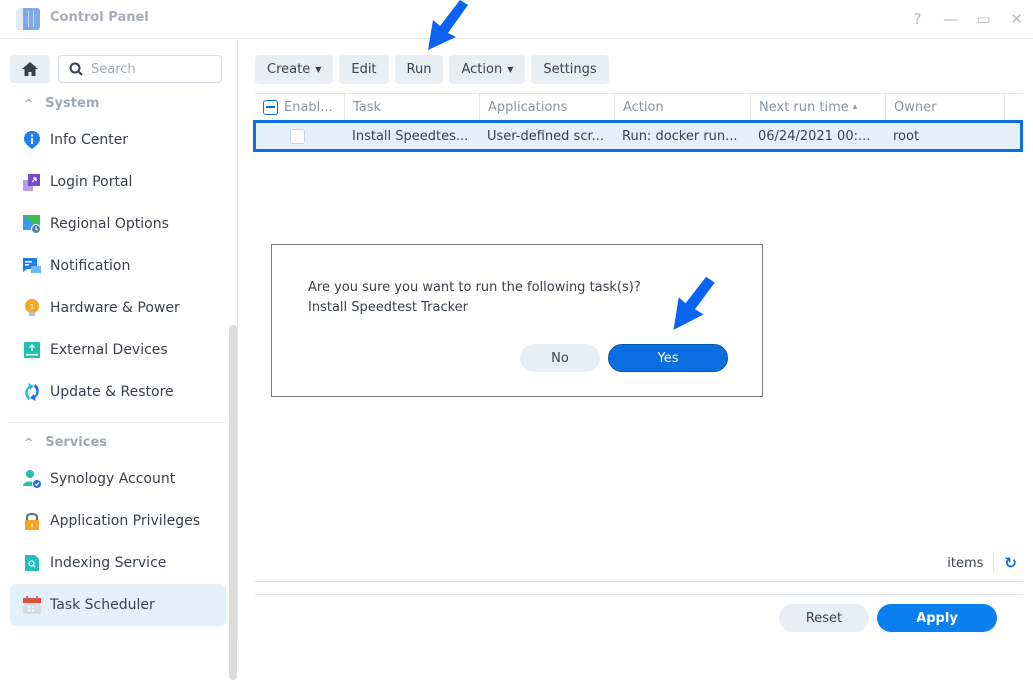 The image size is (1033, 680). What do you see at coordinates (994, 563) in the screenshot?
I see `footer-separator` at bounding box center [994, 563].